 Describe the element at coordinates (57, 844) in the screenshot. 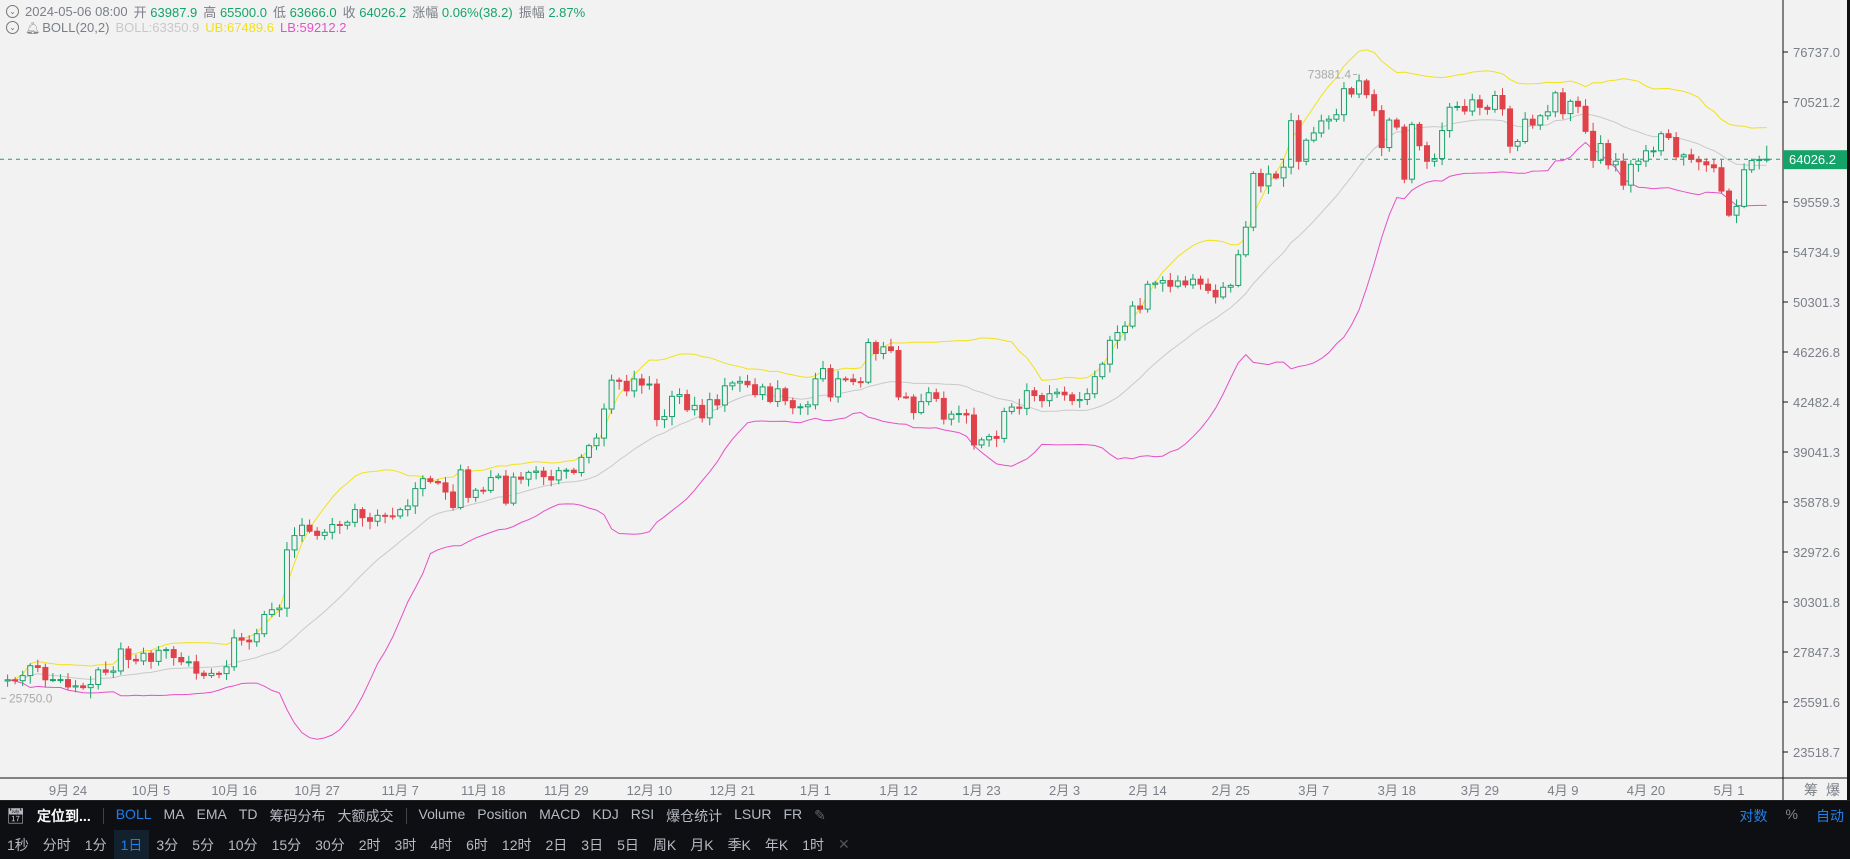

I see `period-tab: 分时` at that location.